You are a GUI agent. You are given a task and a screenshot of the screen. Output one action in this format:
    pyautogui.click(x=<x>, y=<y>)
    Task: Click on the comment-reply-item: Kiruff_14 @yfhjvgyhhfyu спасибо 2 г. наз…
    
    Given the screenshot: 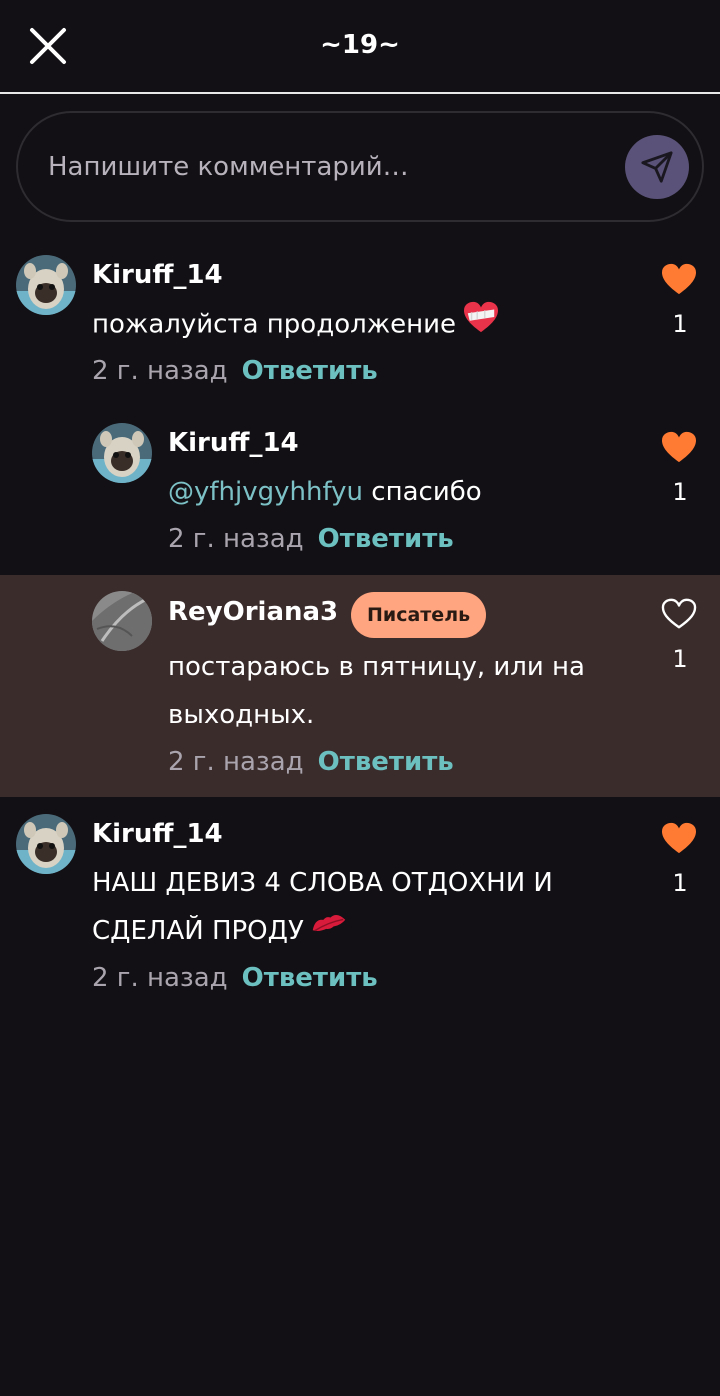 What is the action you would take?
    pyautogui.click(x=360, y=491)
    